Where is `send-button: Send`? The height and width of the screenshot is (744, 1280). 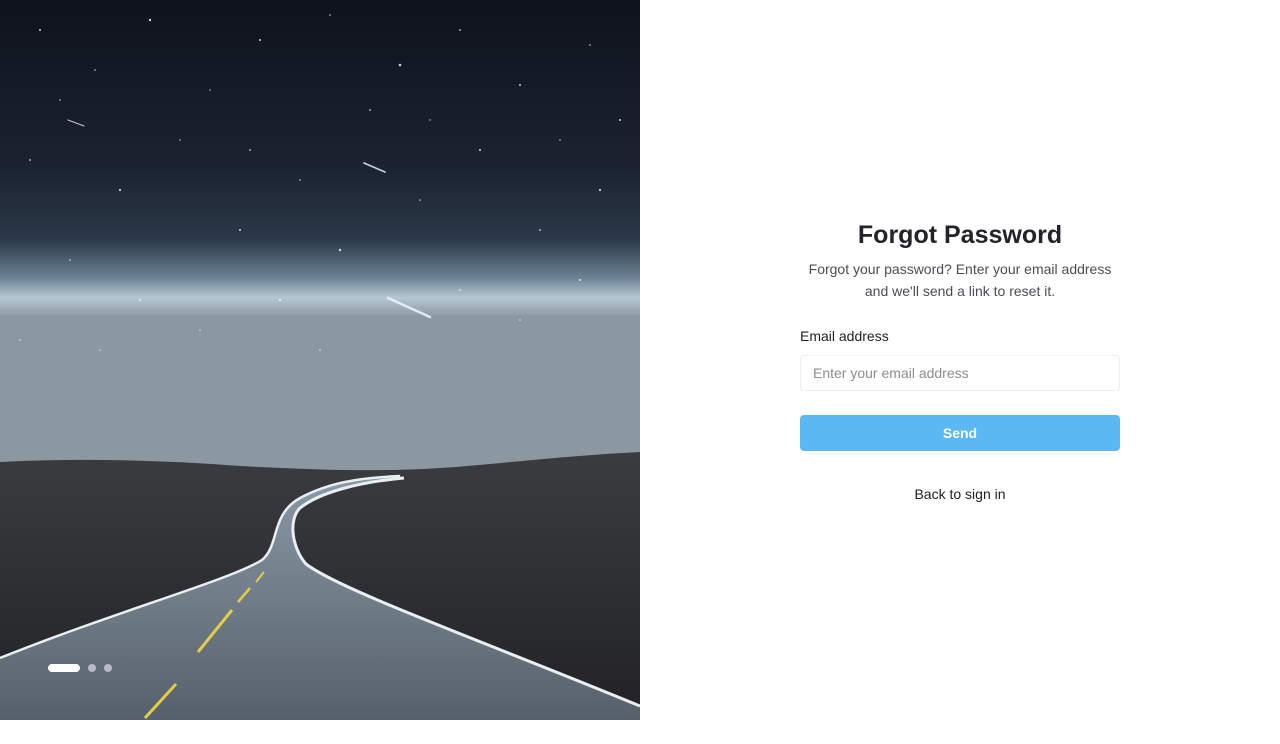
send-button: Send is located at coordinates (960, 433).